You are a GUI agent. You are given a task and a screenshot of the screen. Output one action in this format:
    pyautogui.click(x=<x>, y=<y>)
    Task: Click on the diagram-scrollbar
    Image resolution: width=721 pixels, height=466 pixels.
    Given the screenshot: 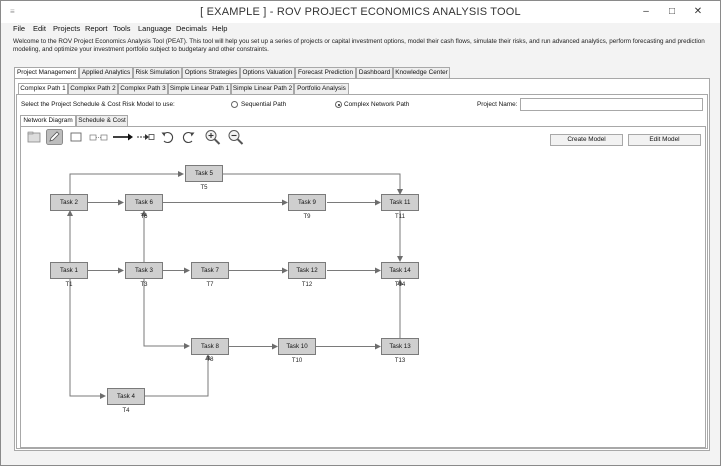 What is the action you would take?
    pyautogui.click(x=707, y=297)
    